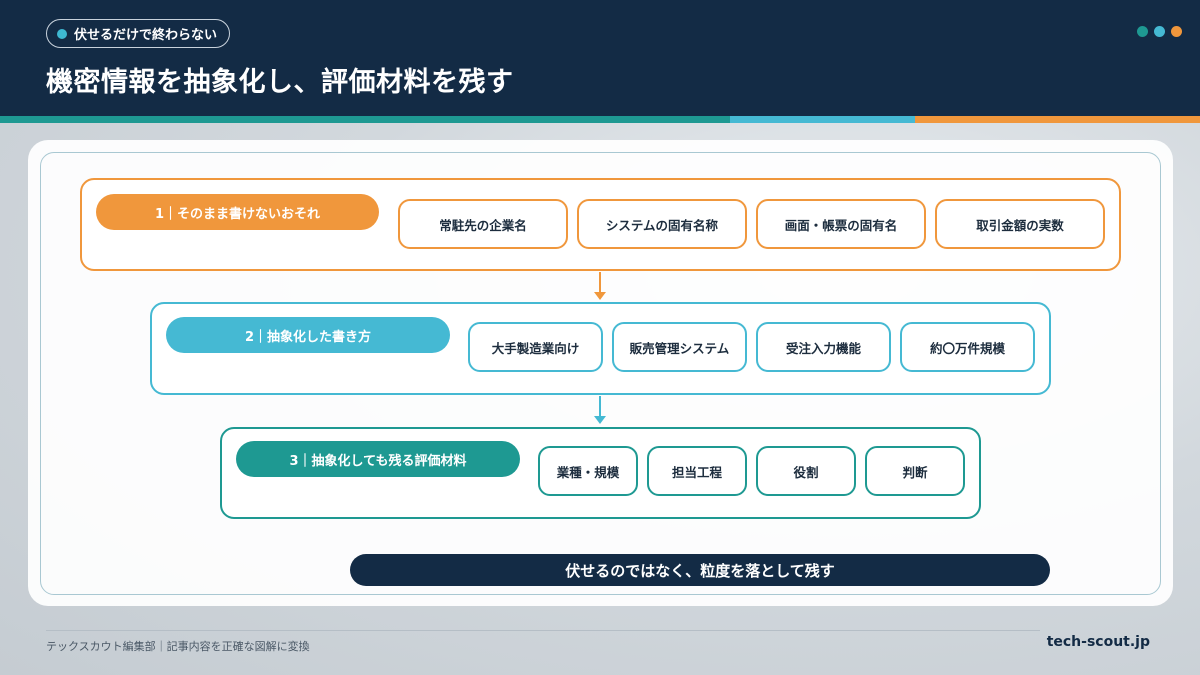 The height and width of the screenshot is (675, 1200). Describe the element at coordinates (280, 82) in the screenshot. I see `page-title: 機密情報を抽象化し、評価材料を残す` at that location.